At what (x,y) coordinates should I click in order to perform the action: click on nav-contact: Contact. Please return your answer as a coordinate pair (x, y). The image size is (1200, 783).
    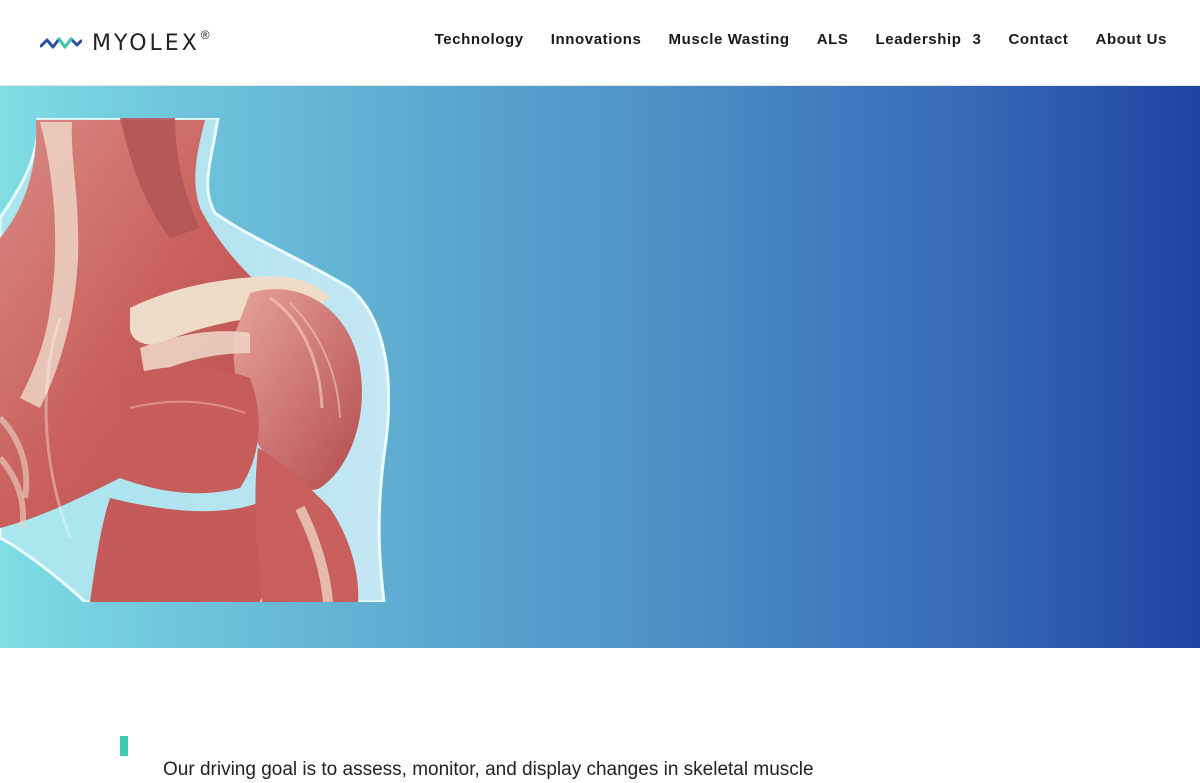
    Looking at the image, I should click on (1038, 39).